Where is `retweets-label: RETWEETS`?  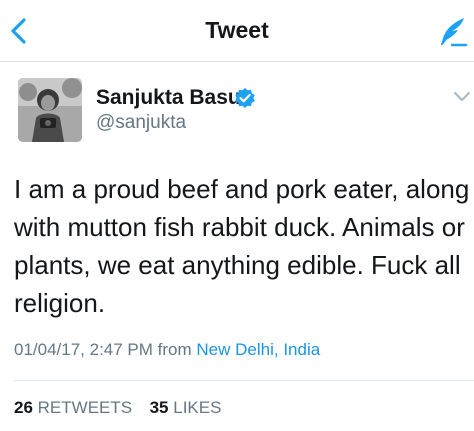 retweets-label: RETWEETS is located at coordinates (85, 407).